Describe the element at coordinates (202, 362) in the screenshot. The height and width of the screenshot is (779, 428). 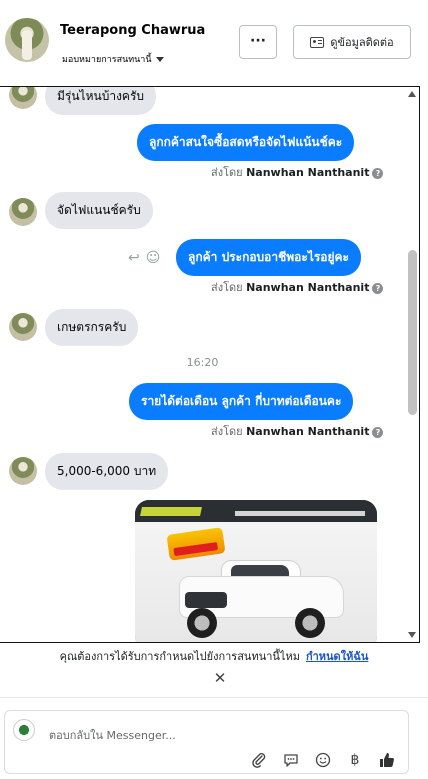
I see `time-separator: 16:20` at that location.